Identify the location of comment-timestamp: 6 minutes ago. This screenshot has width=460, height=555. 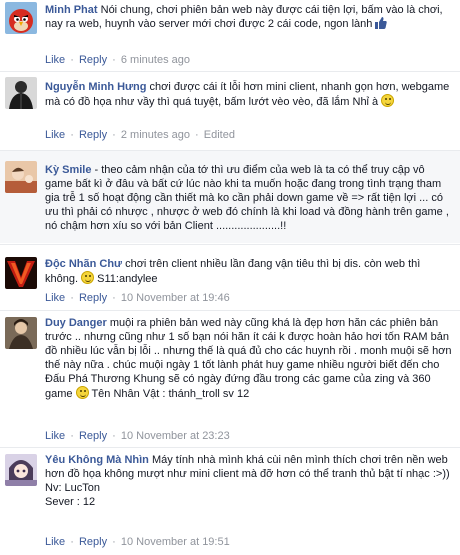
(155, 60).